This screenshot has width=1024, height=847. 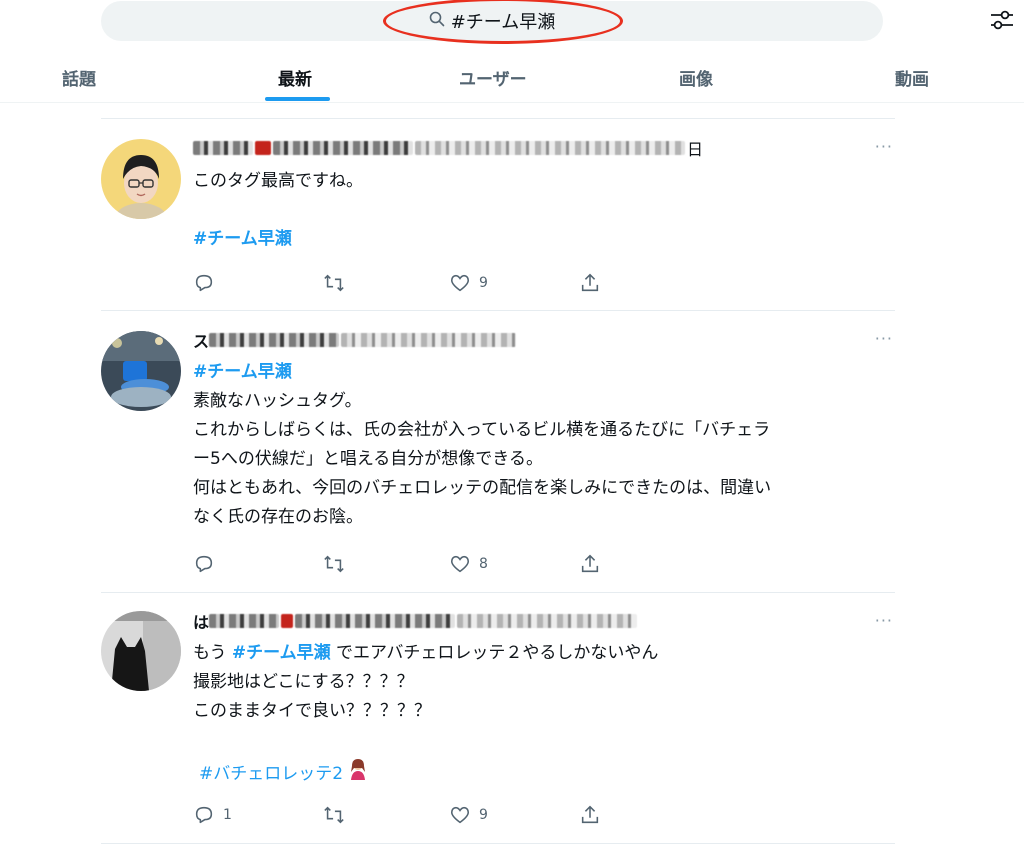 What do you see at coordinates (201, 622) in the screenshot?
I see `author-name: は` at bounding box center [201, 622].